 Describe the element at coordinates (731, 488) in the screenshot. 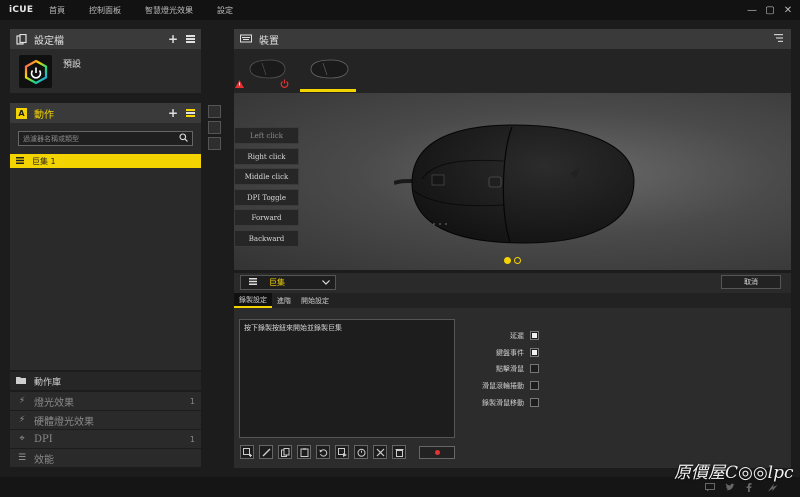

I see `twitter-icon` at that location.